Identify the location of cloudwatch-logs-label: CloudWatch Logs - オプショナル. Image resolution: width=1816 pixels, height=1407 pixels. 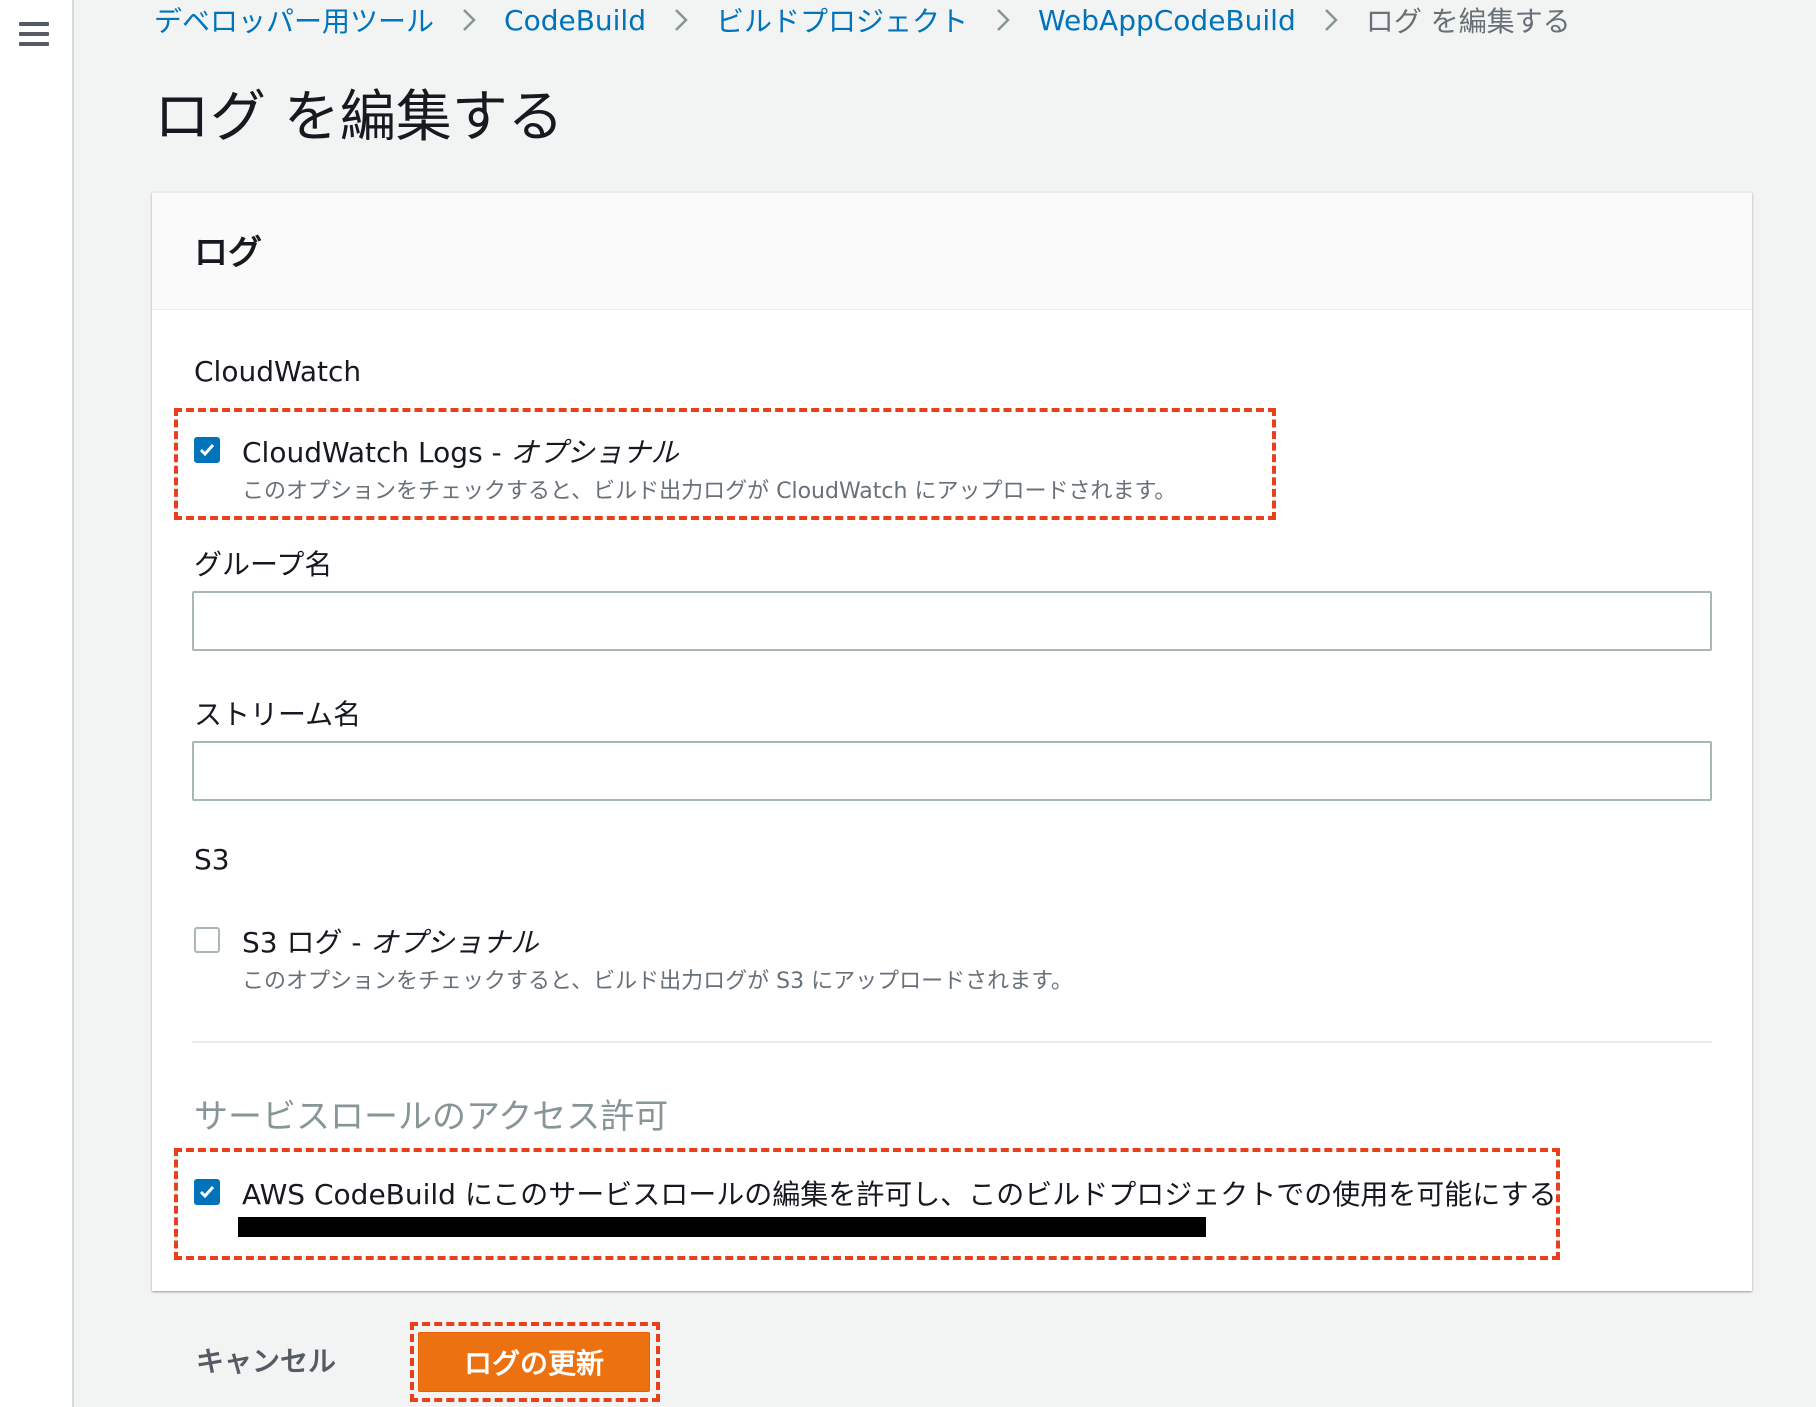
(460, 451).